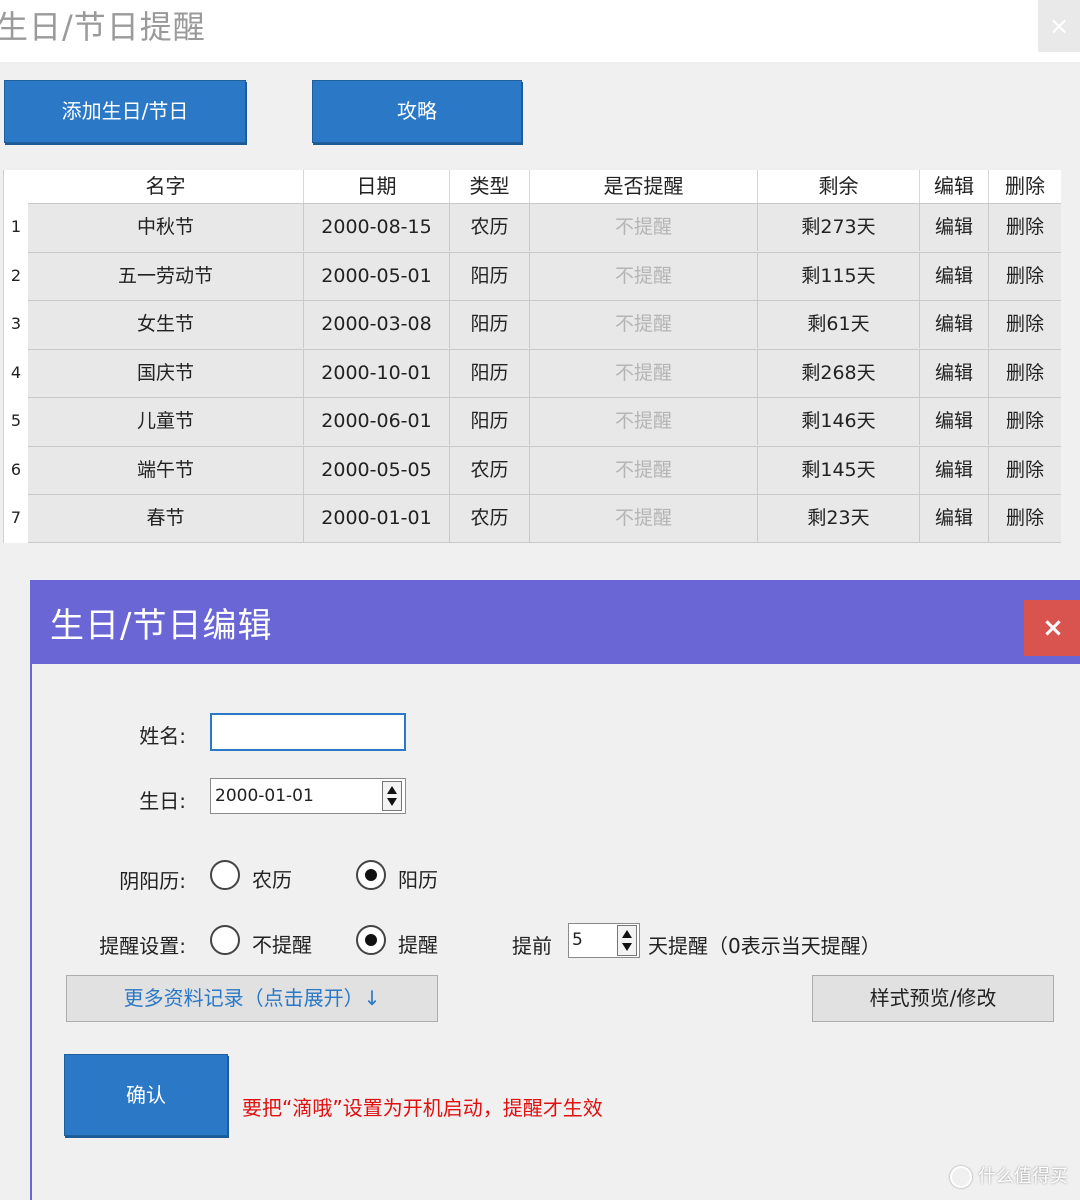 This screenshot has height=1200, width=1080. What do you see at coordinates (422, 1108) in the screenshot?
I see `startup-warning: 要把“滴哦”设置为开机启动，提醒才生效` at bounding box center [422, 1108].